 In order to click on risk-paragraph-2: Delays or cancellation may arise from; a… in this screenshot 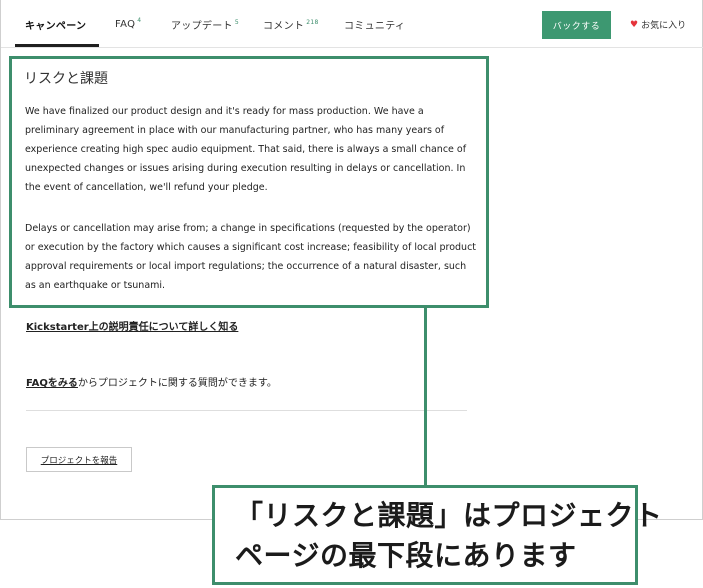, I will do `click(251, 257)`.